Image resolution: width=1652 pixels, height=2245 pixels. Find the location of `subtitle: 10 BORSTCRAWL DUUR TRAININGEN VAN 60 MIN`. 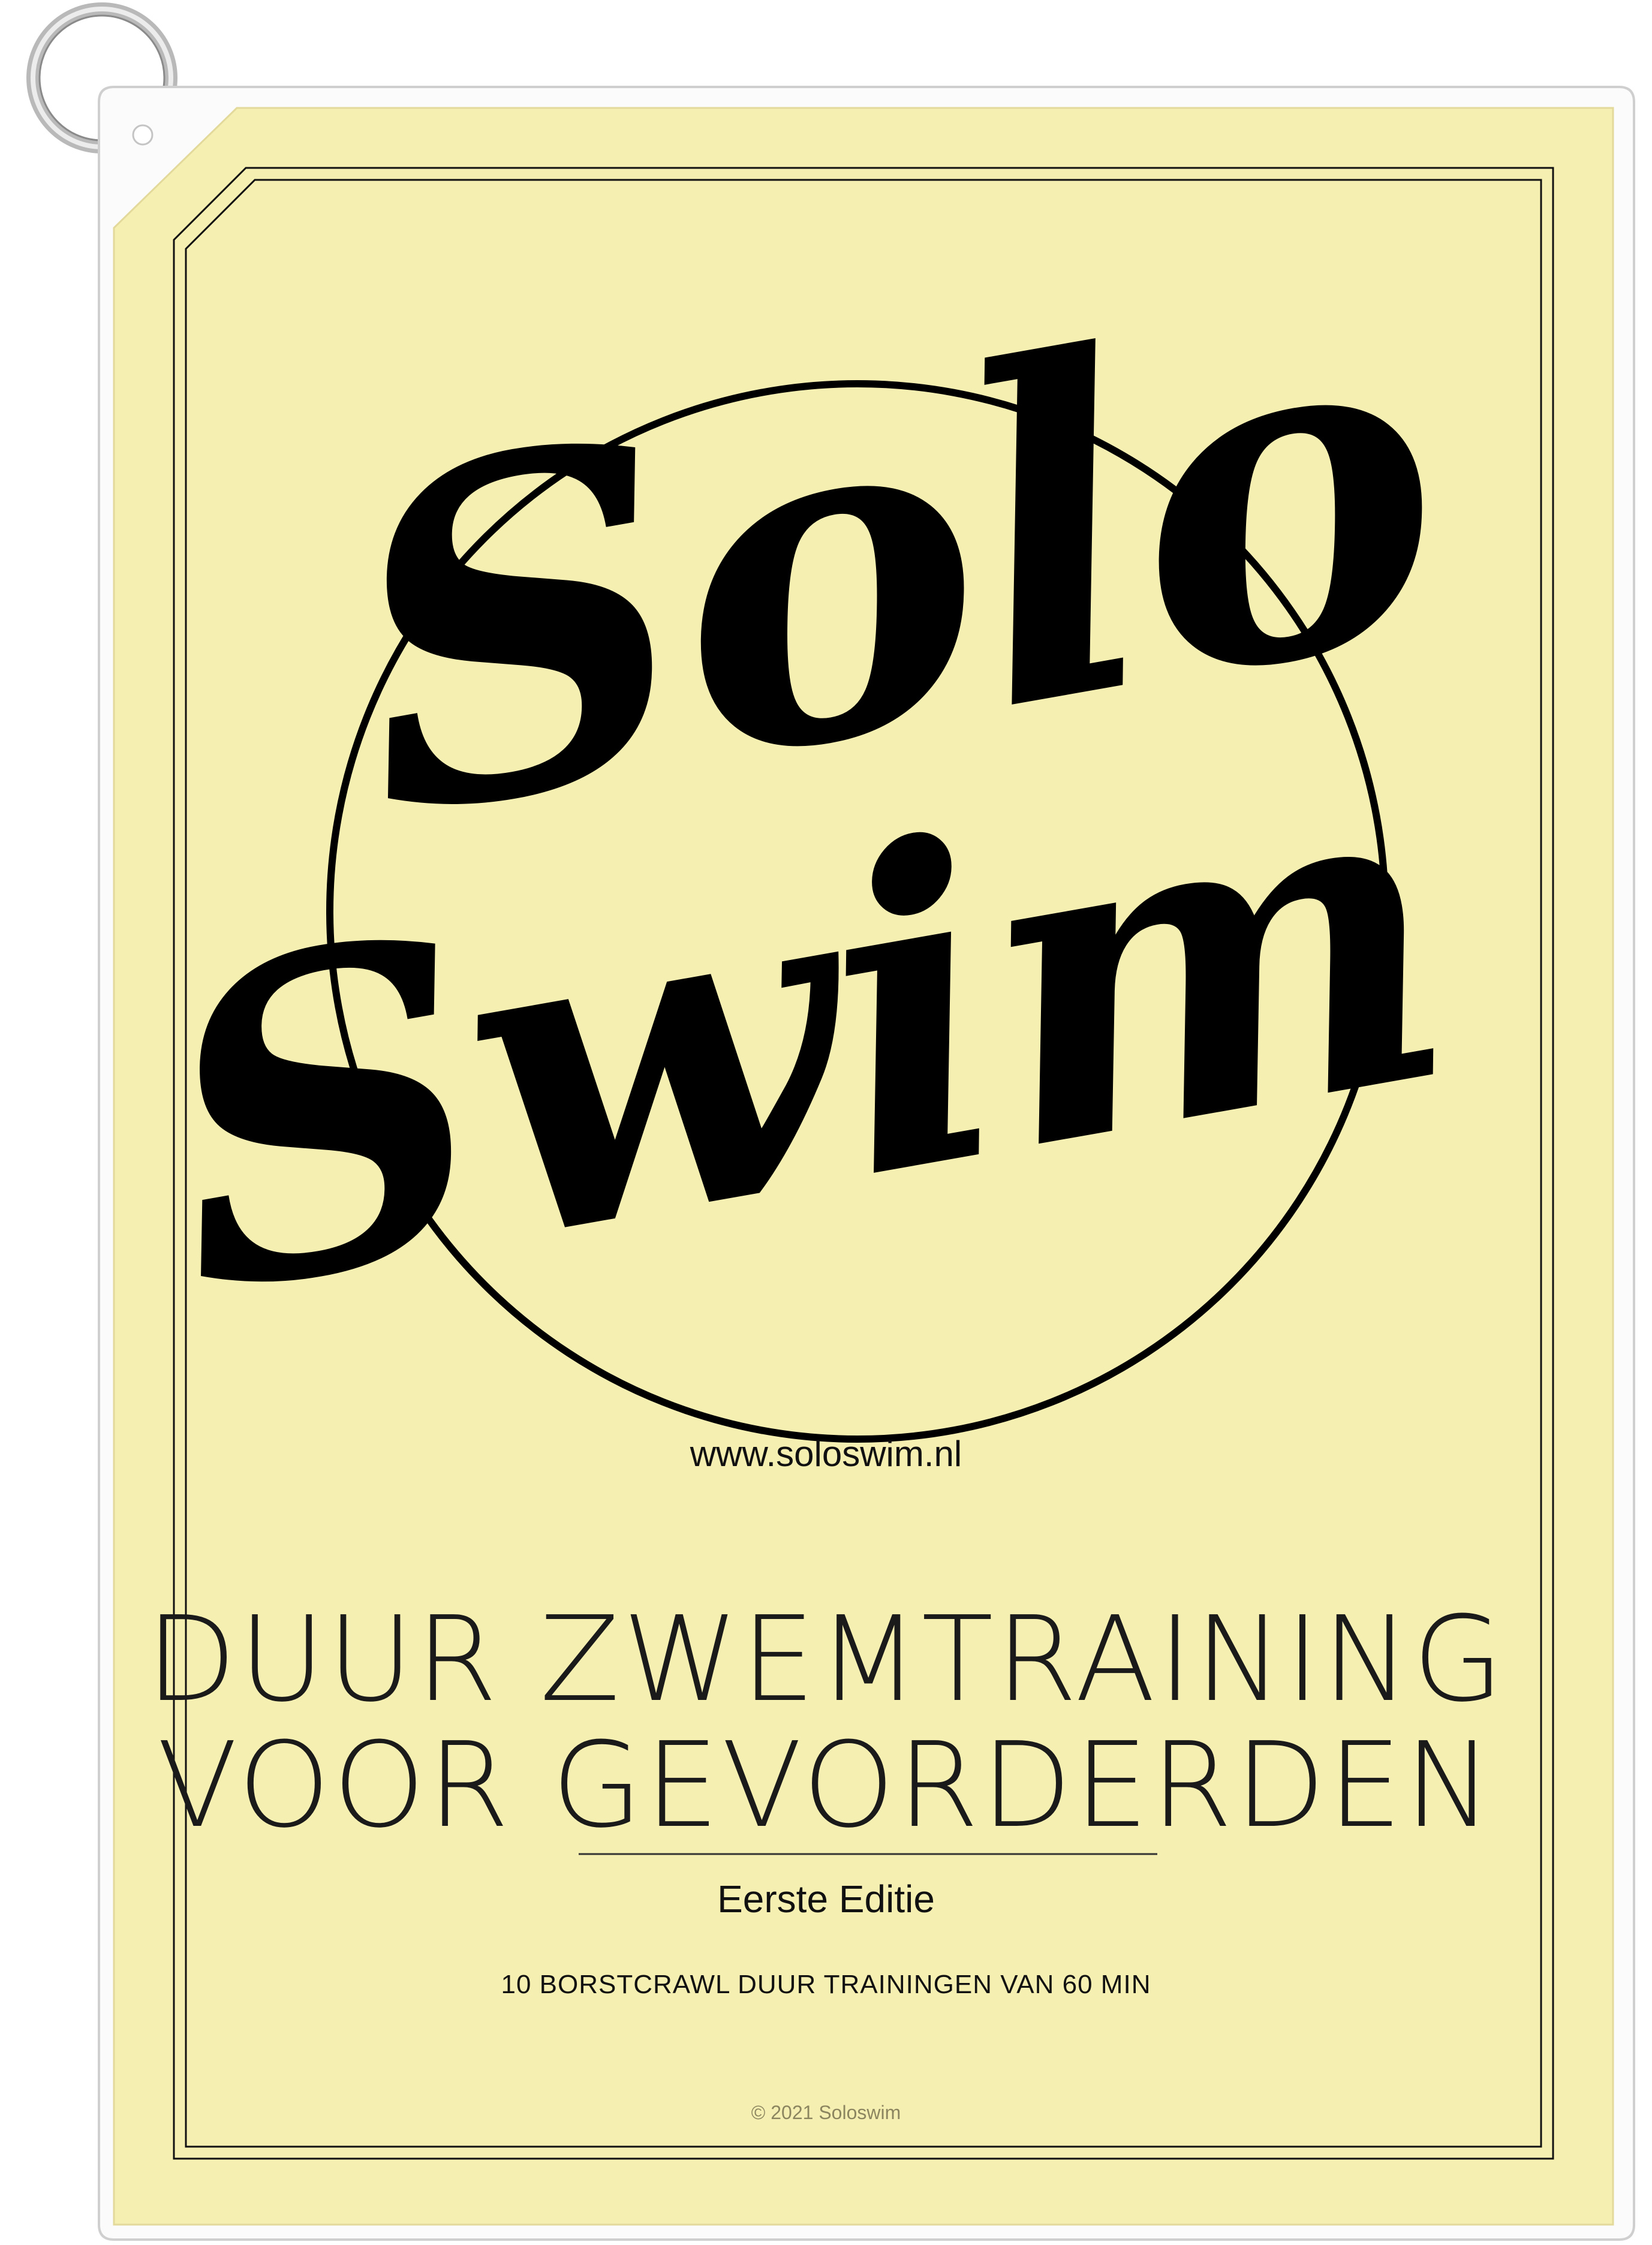

subtitle: 10 BORSTCRAWL DUUR TRAININGEN VAN 60 MIN is located at coordinates (826, 1984).